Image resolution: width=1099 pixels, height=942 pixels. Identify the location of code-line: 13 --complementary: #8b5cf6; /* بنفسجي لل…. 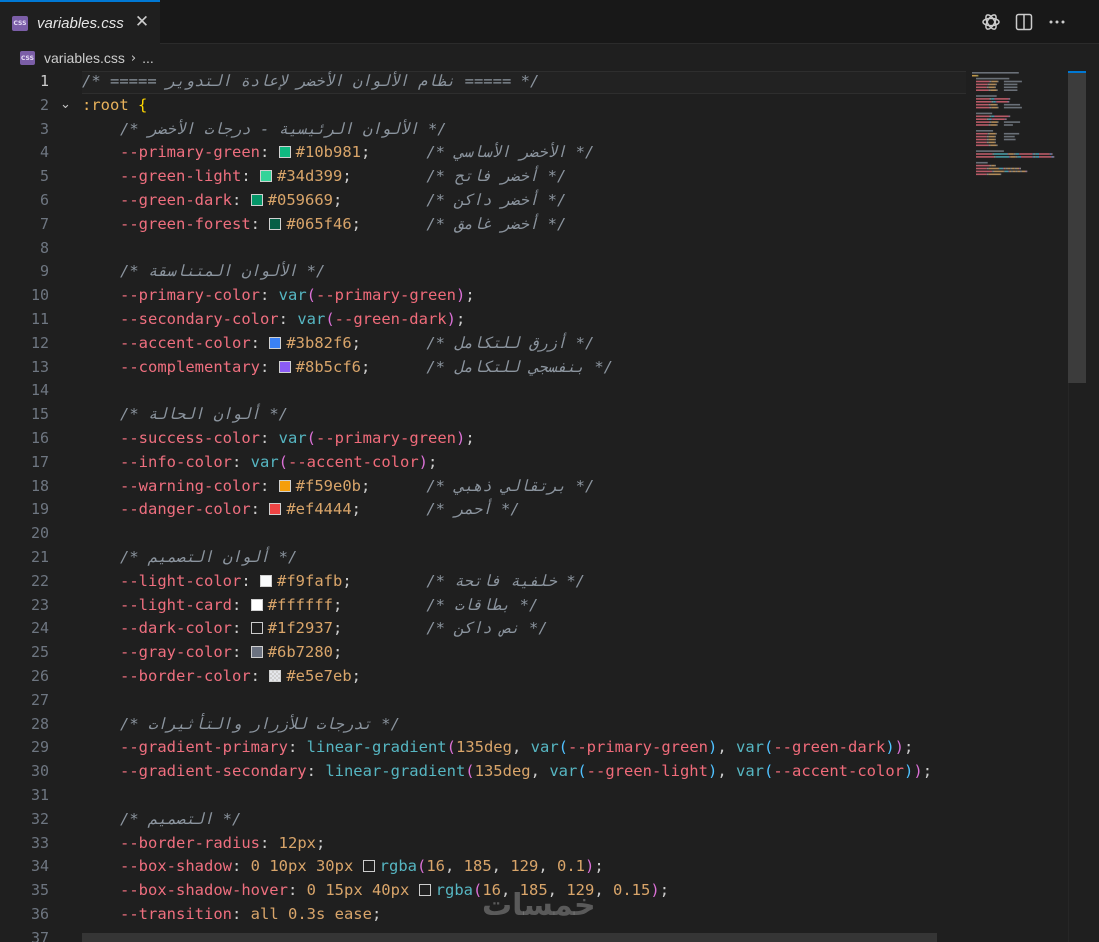
(484, 368).